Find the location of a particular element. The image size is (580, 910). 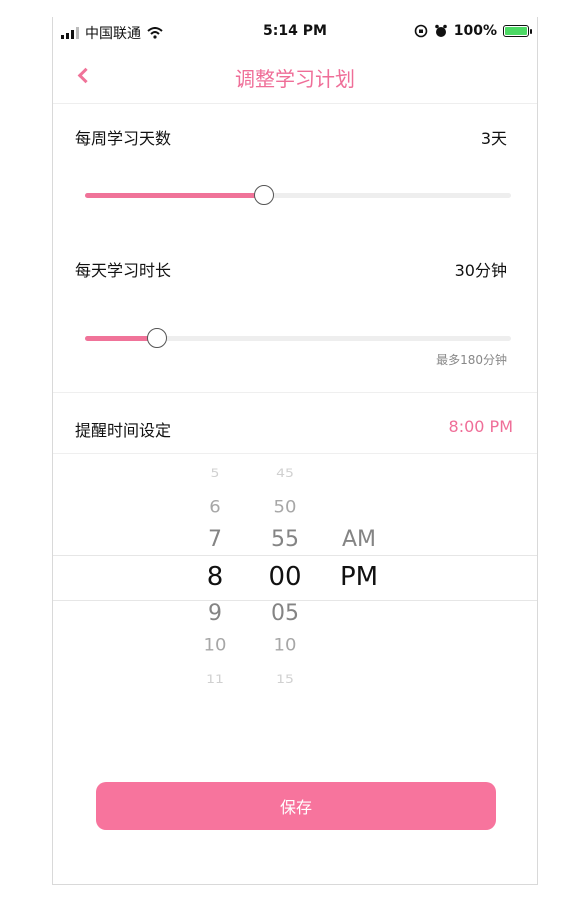

weekly-days-slider is located at coordinates (298, 195).